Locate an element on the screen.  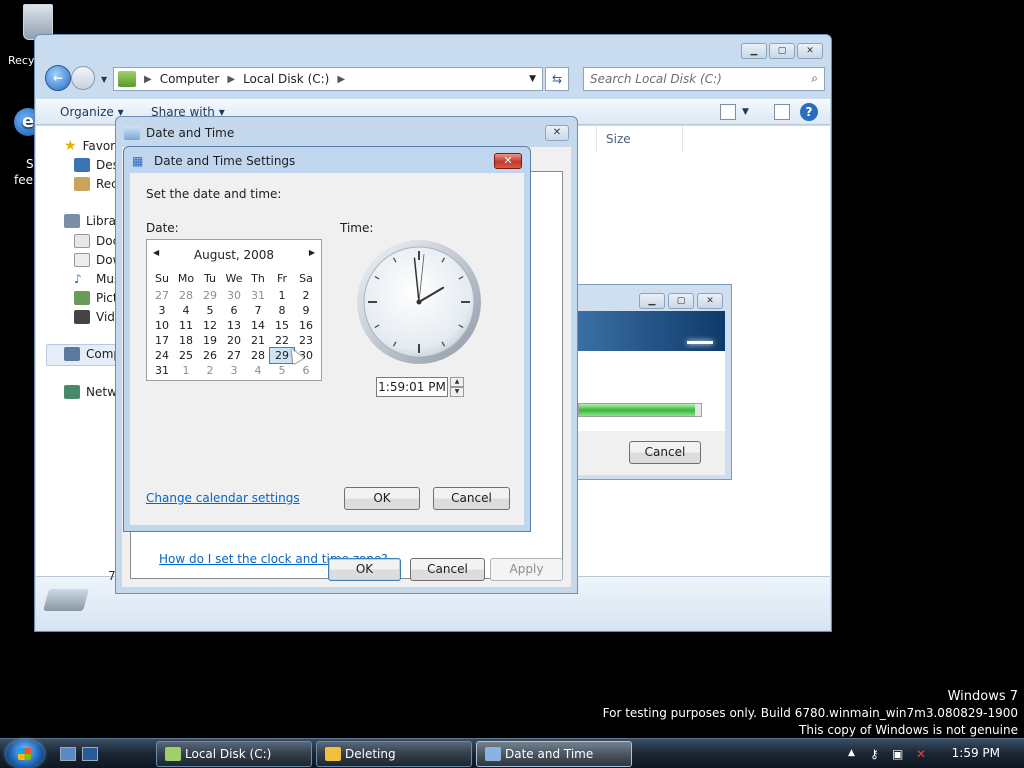
day-of-week-label: We is located at coordinates (234, 278).